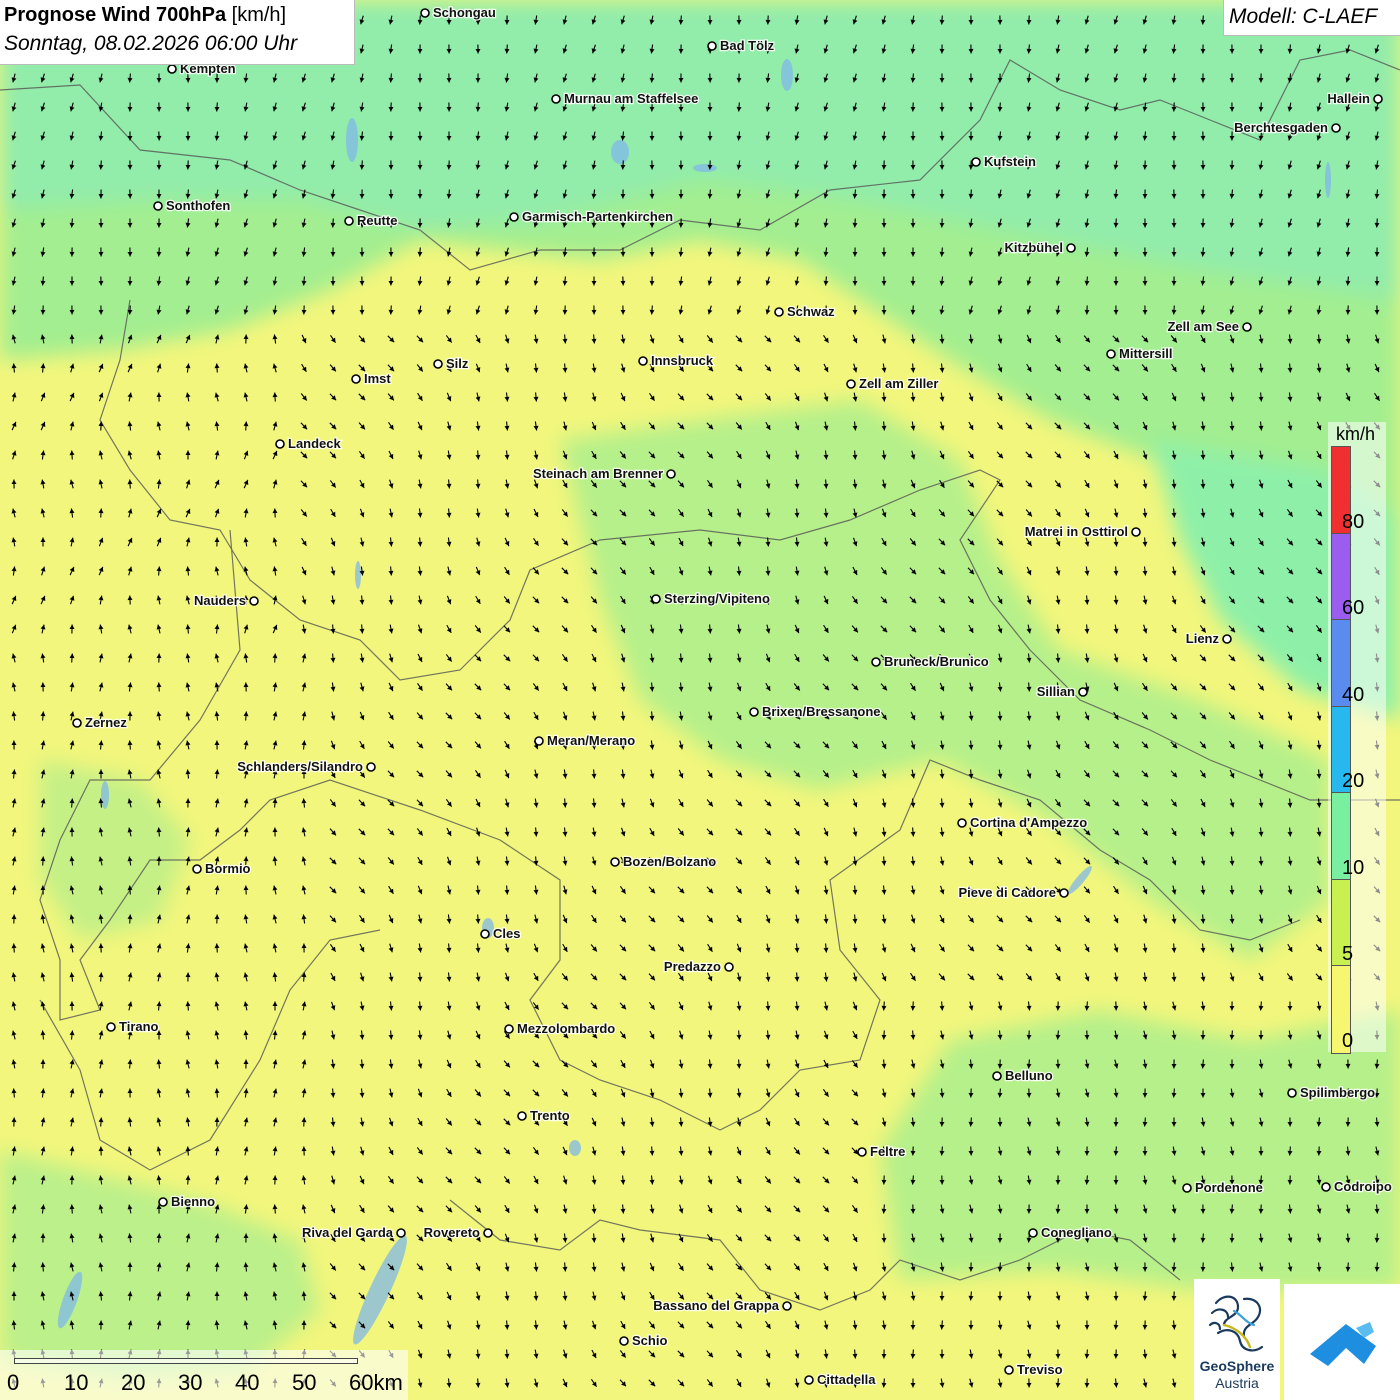 The width and height of the screenshot is (1400, 1400). What do you see at coordinates (649, 1340) in the screenshot?
I see `city-label: Schio` at bounding box center [649, 1340].